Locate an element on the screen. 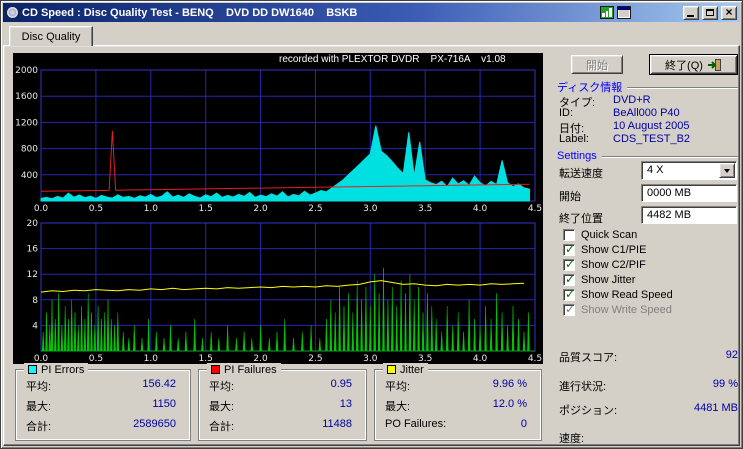  end-position-input: 4482 MB is located at coordinates (689, 215).